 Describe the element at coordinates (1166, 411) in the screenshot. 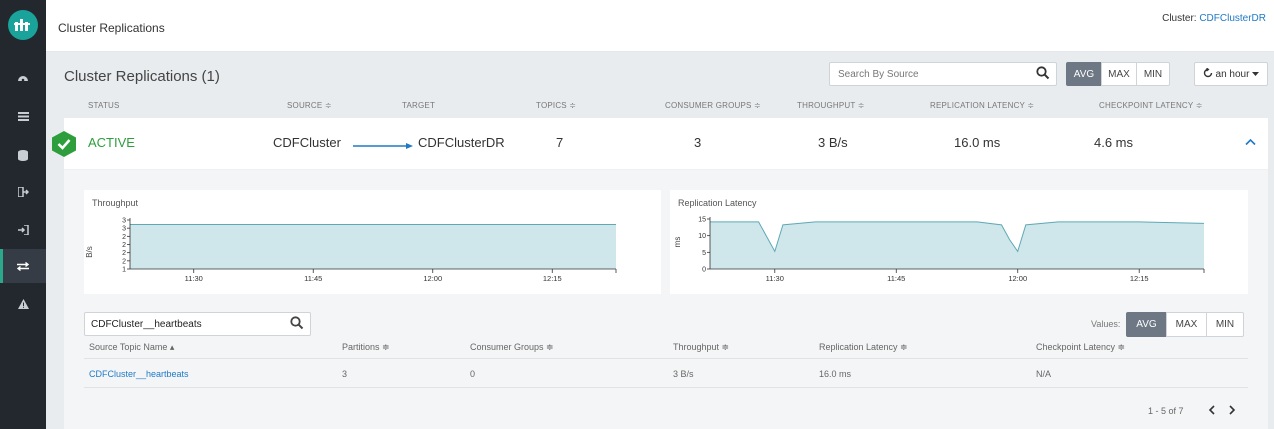

I see `pagination-label: 1 - 5 of 7` at that location.